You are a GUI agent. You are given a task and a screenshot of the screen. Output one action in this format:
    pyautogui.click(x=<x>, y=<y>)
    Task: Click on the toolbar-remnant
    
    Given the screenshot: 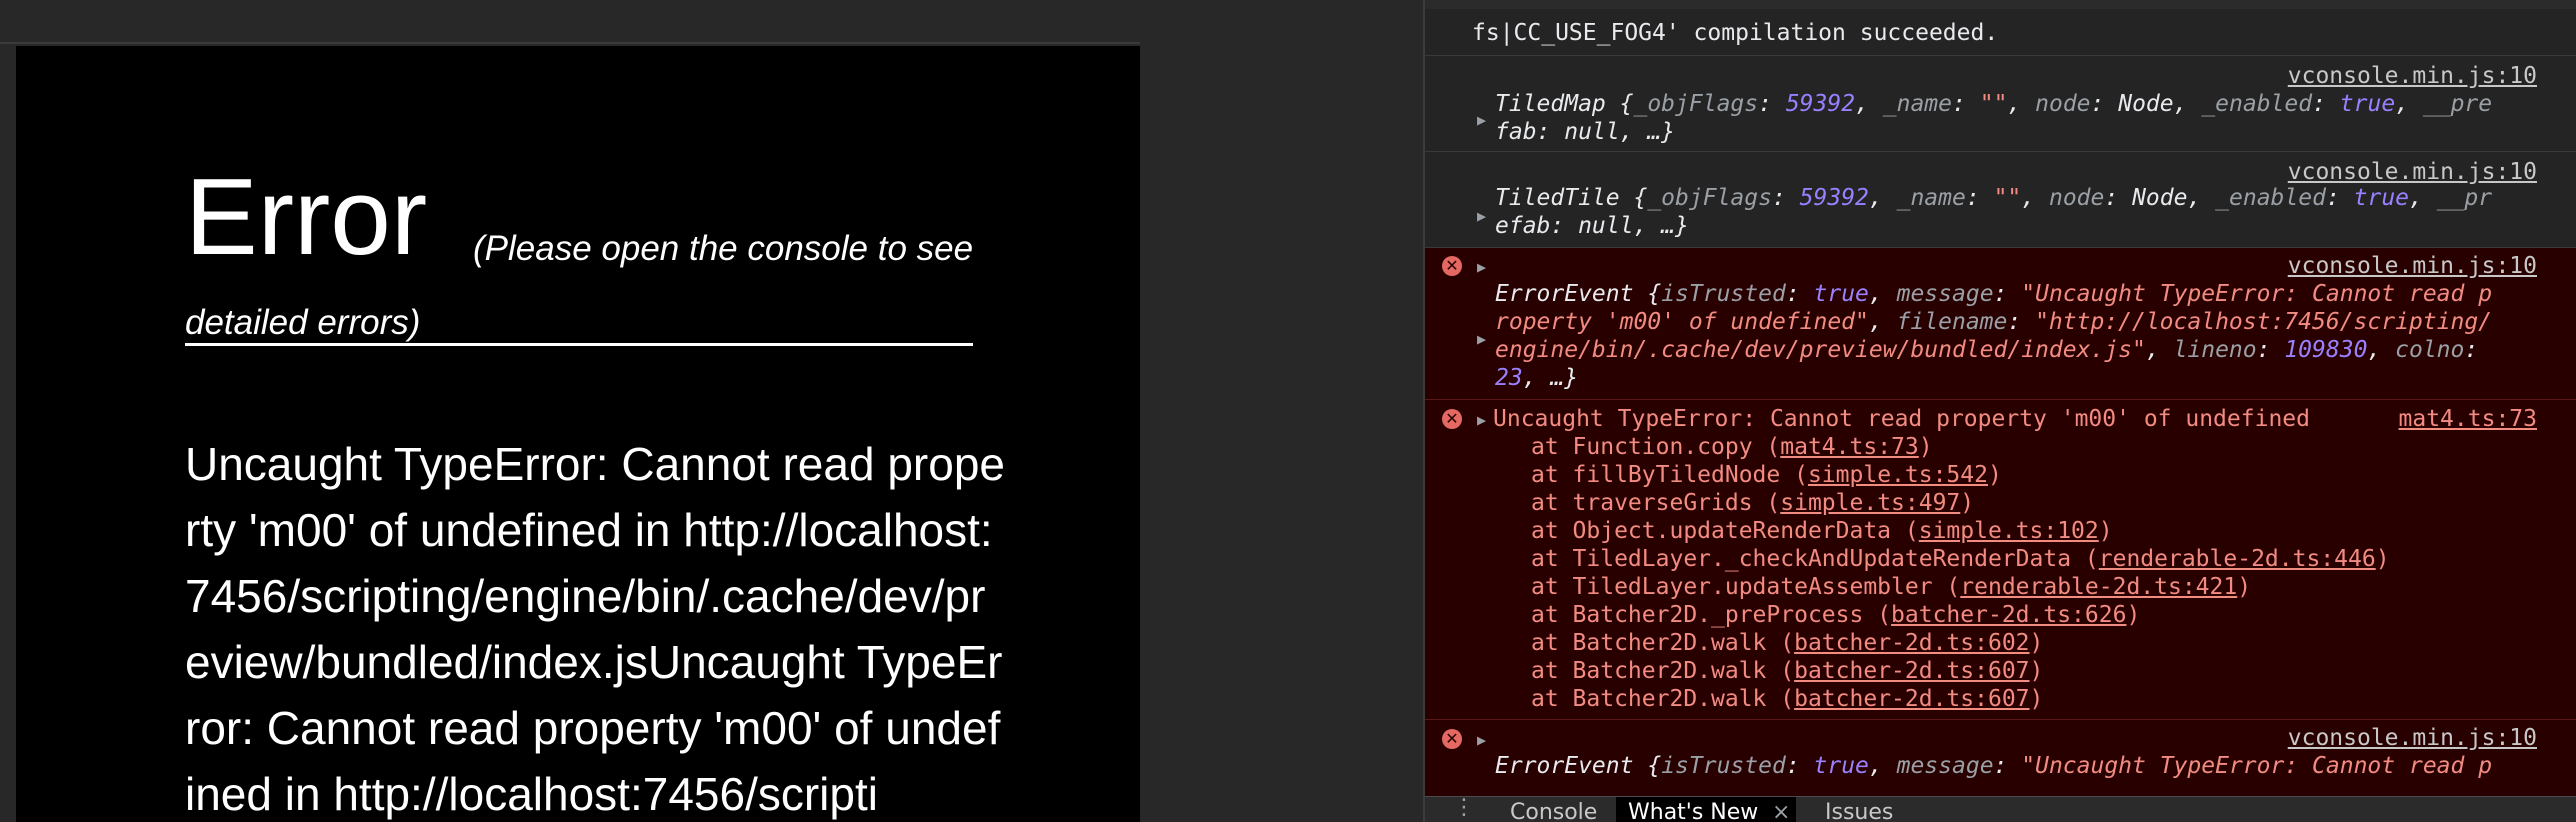 What is the action you would take?
    pyautogui.click(x=2000, y=4)
    